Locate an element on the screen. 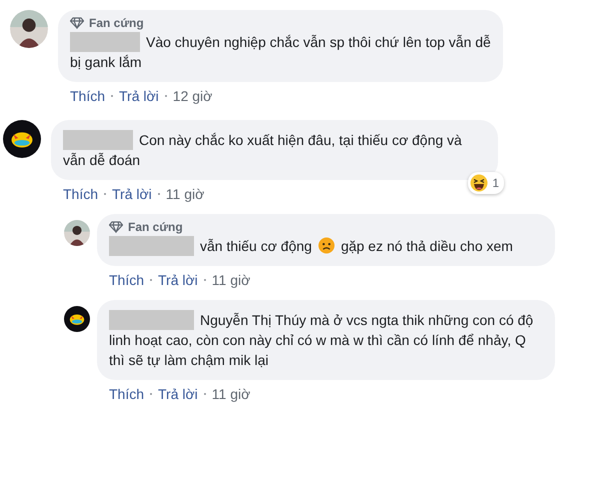  comment-text: Con này chắc ko xuất hiện đâu, tại thiếu cơ động và vẫn dễ đoán is located at coordinates (263, 150).